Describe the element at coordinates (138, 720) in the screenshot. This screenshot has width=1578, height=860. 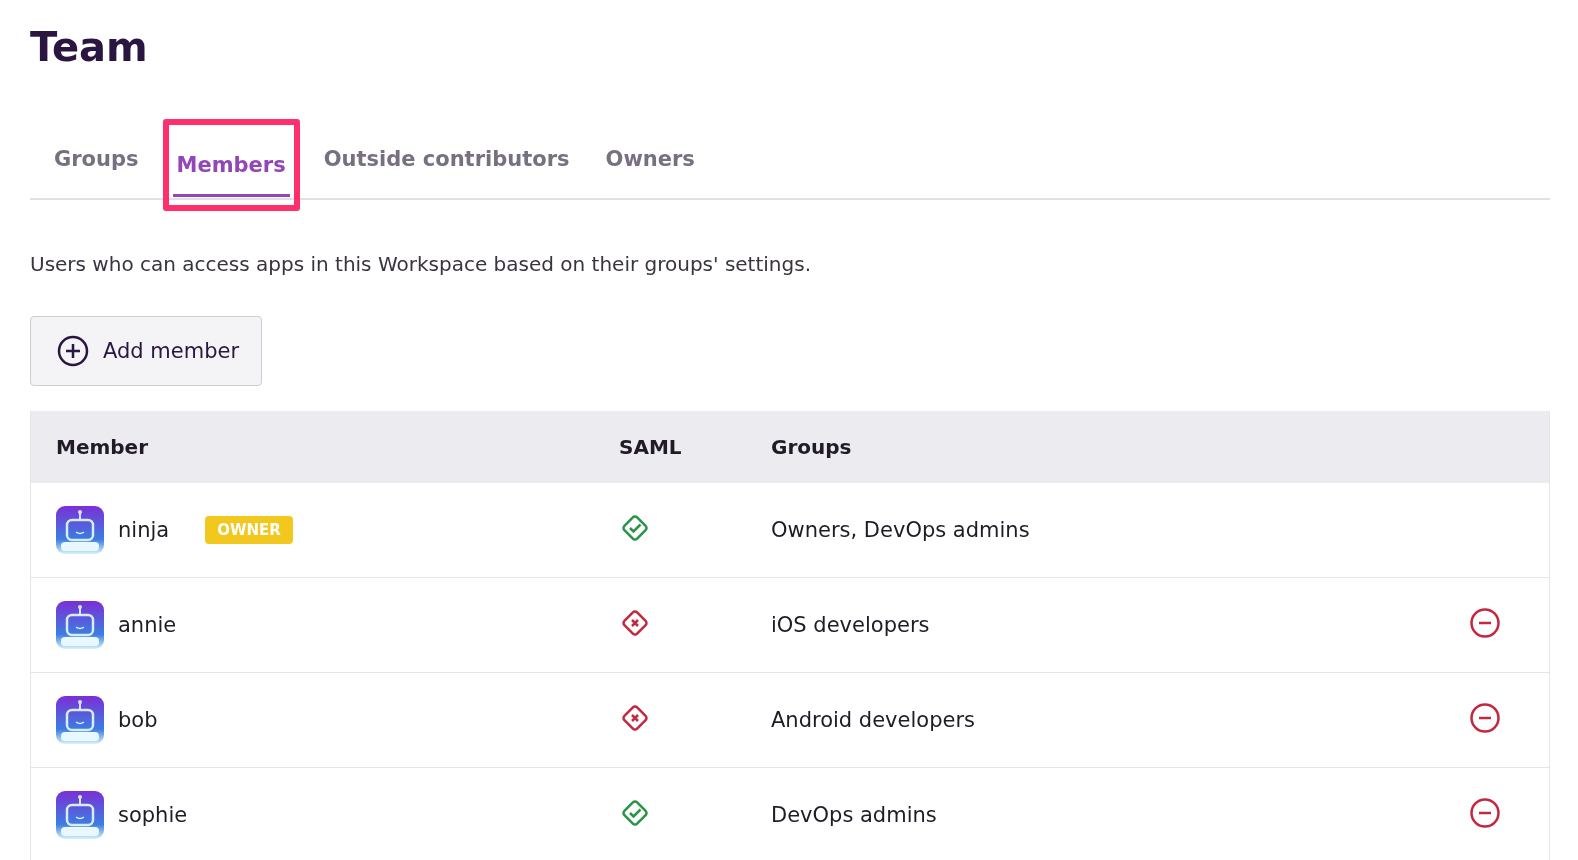
I see `member-name: bob` at that location.